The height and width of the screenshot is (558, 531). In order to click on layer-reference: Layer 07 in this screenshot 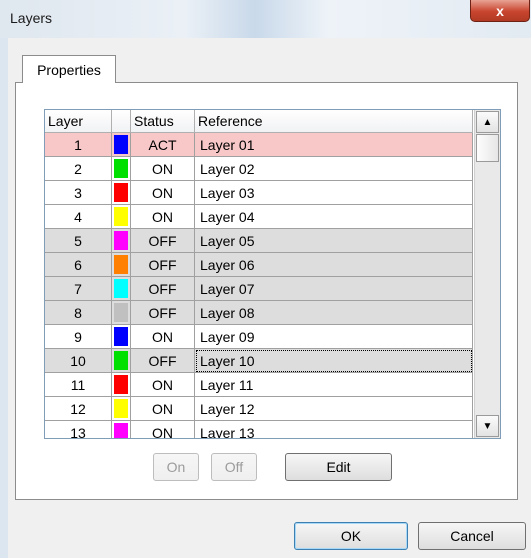, I will do `click(334, 289)`.